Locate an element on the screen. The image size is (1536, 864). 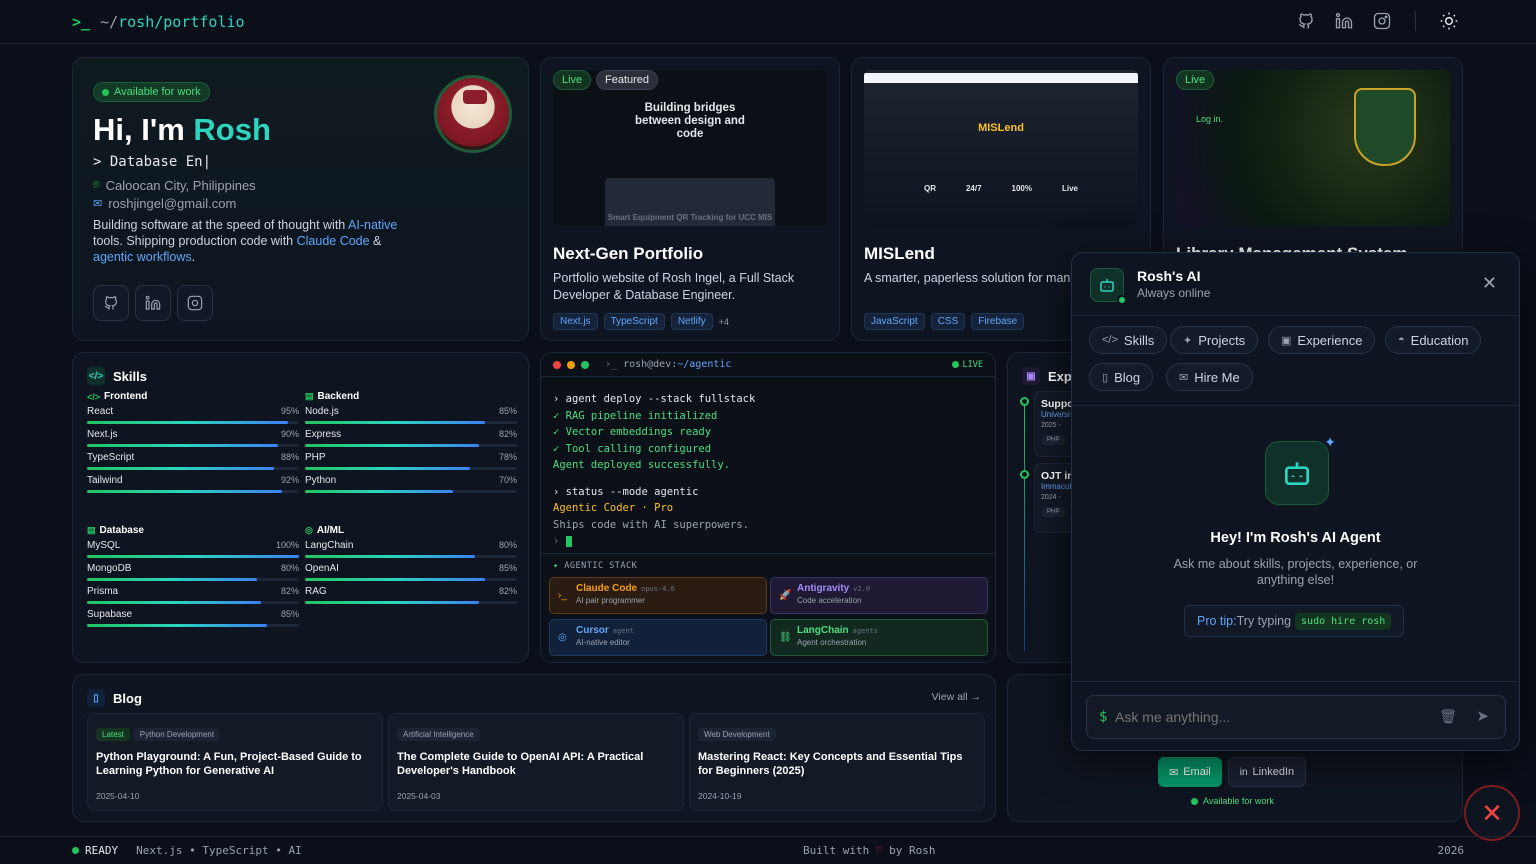
bot-avatar is located at coordinates (1108, 286).